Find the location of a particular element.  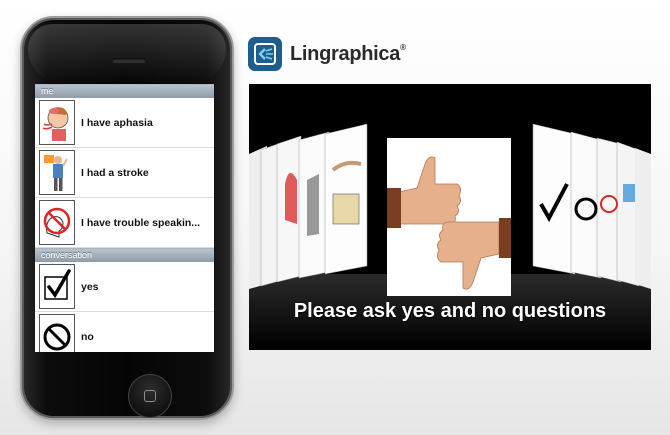

list-item-label: I had a stroke is located at coordinates (115, 172).